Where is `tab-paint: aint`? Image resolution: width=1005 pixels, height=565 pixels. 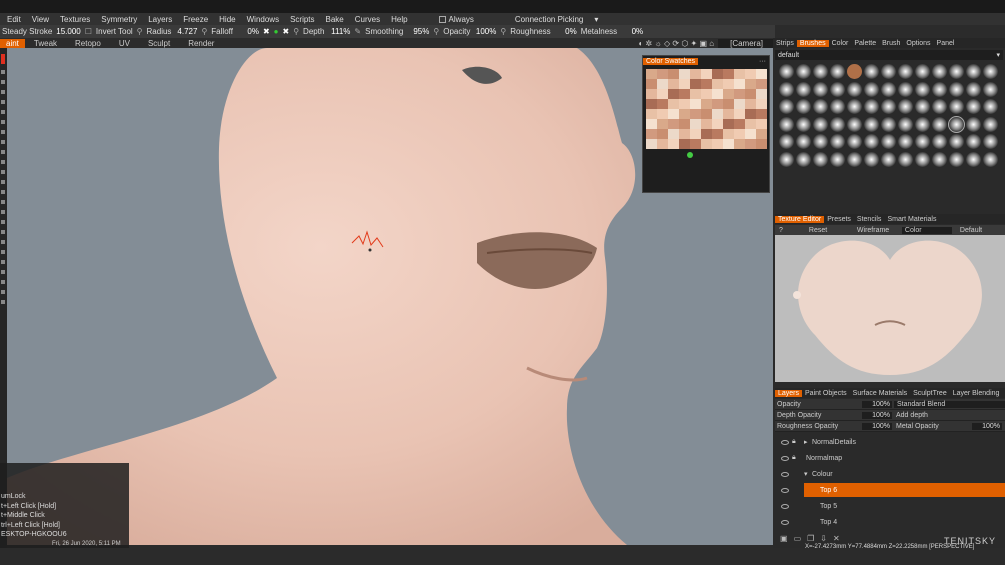
tab-paint: aint is located at coordinates (12, 43).